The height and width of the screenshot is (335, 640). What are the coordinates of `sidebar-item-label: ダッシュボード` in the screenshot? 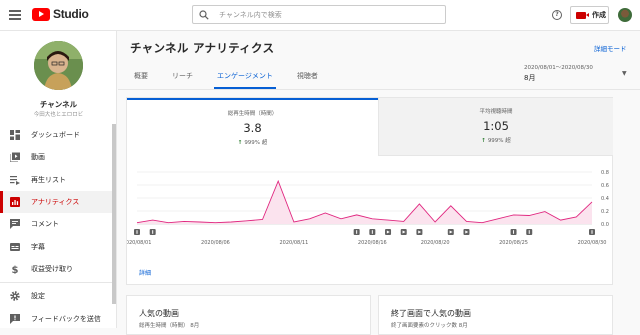 It's located at (55, 135).